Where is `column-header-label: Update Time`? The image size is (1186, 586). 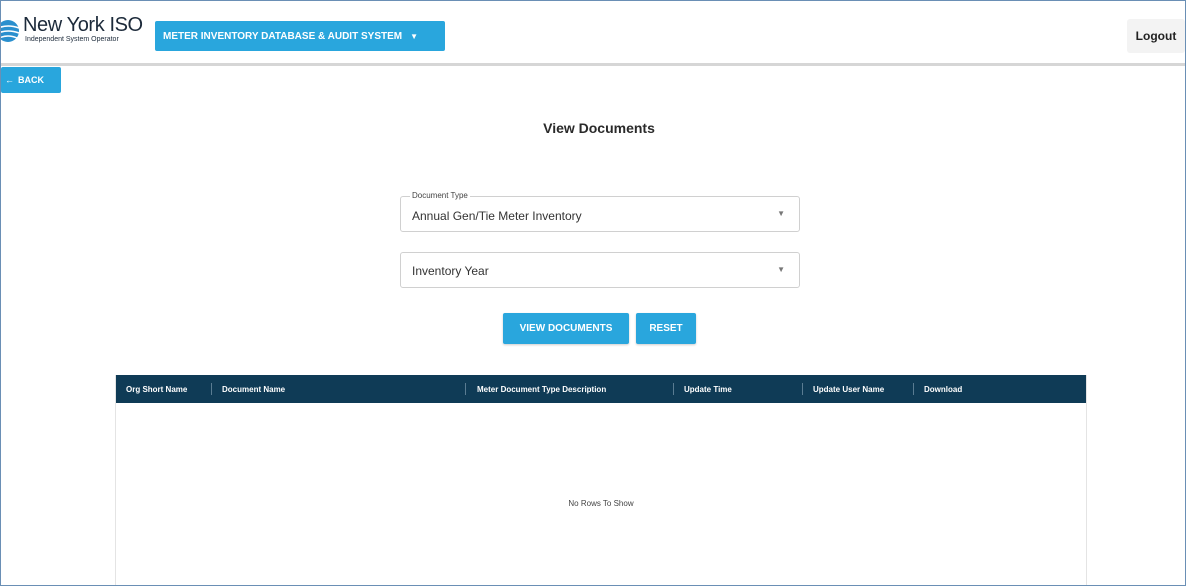 column-header-label: Update Time is located at coordinates (708, 389).